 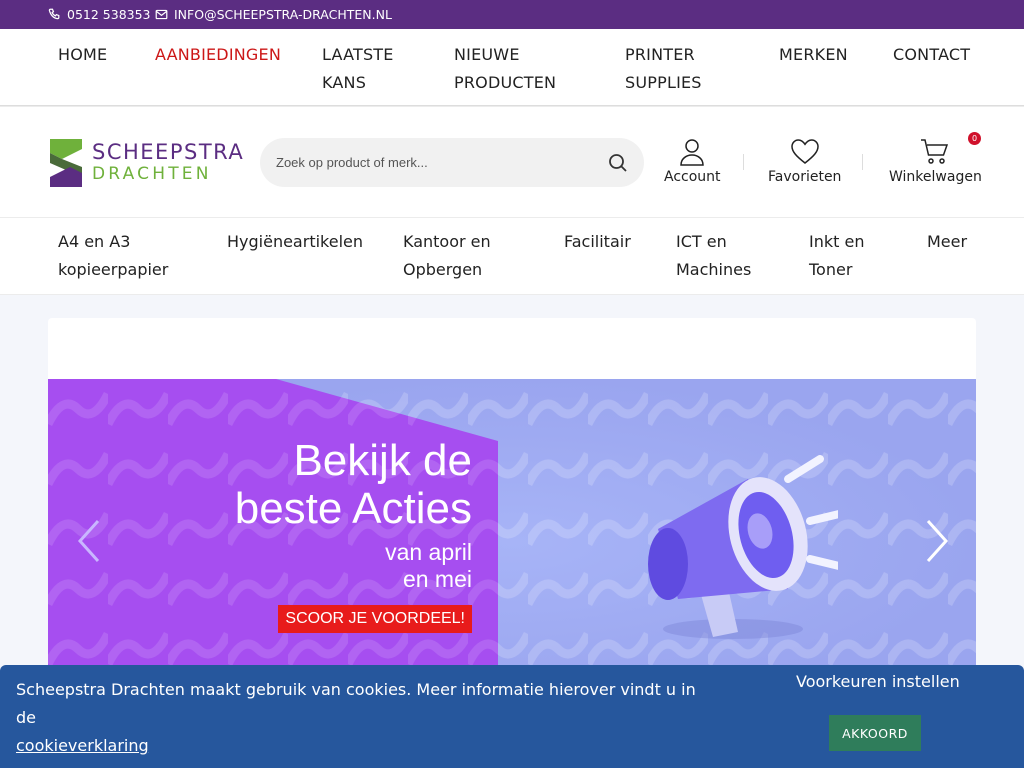 I want to click on chevron-left-icon, so click(x=88, y=541).